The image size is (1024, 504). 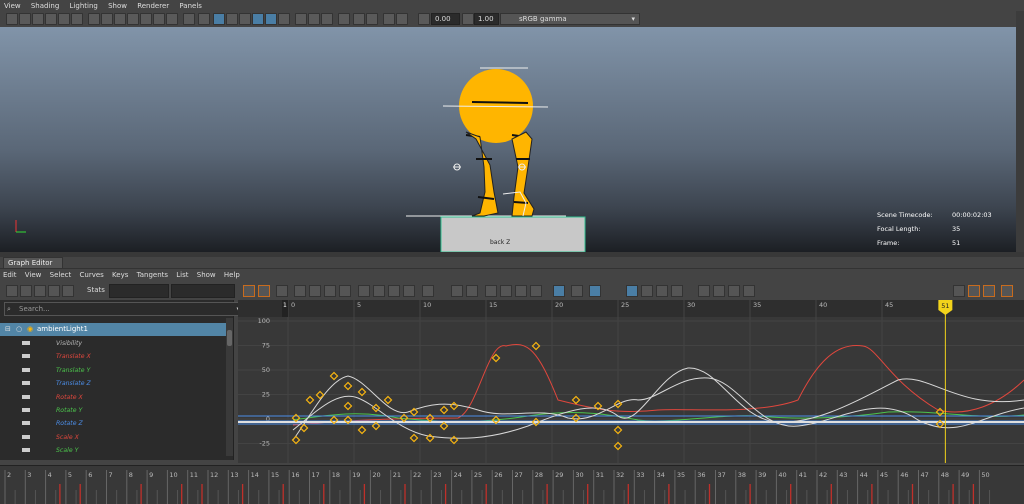 I want to click on menu-shading: Shading, so click(x=45, y=5).